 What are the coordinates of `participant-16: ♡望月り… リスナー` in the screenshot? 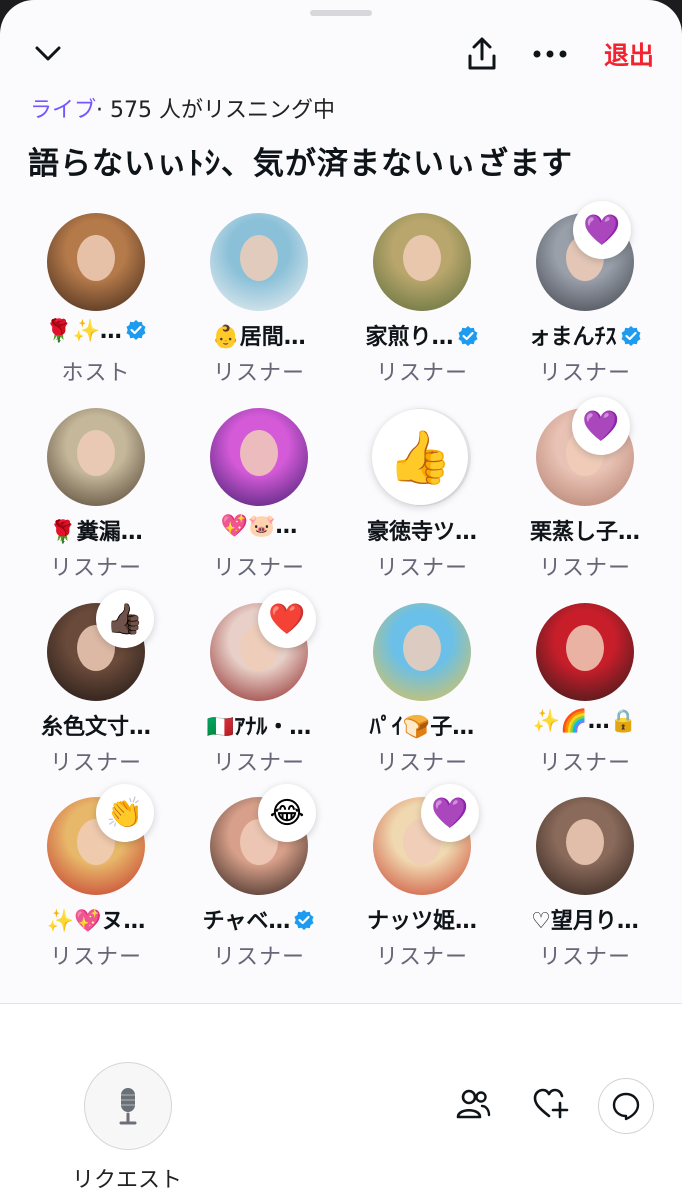 It's located at (582, 892).